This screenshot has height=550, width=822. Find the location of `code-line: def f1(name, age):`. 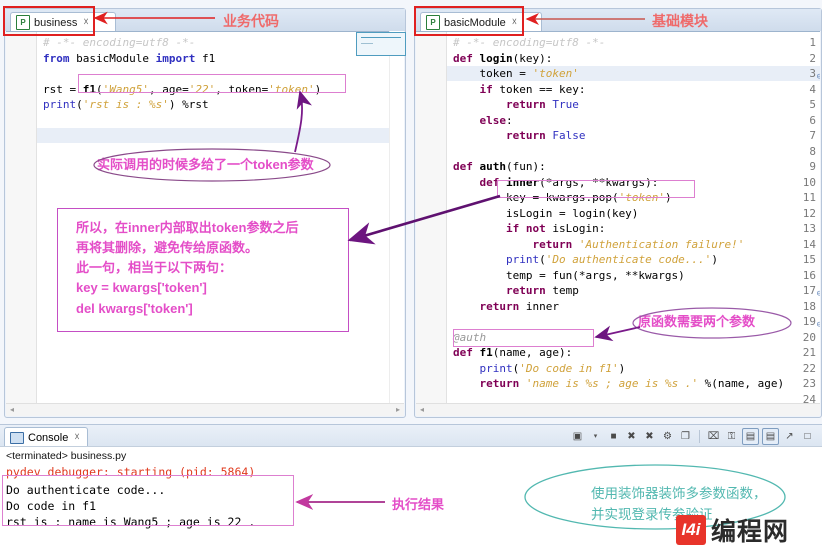

code-line: def f1(name, age): is located at coordinates (513, 352).